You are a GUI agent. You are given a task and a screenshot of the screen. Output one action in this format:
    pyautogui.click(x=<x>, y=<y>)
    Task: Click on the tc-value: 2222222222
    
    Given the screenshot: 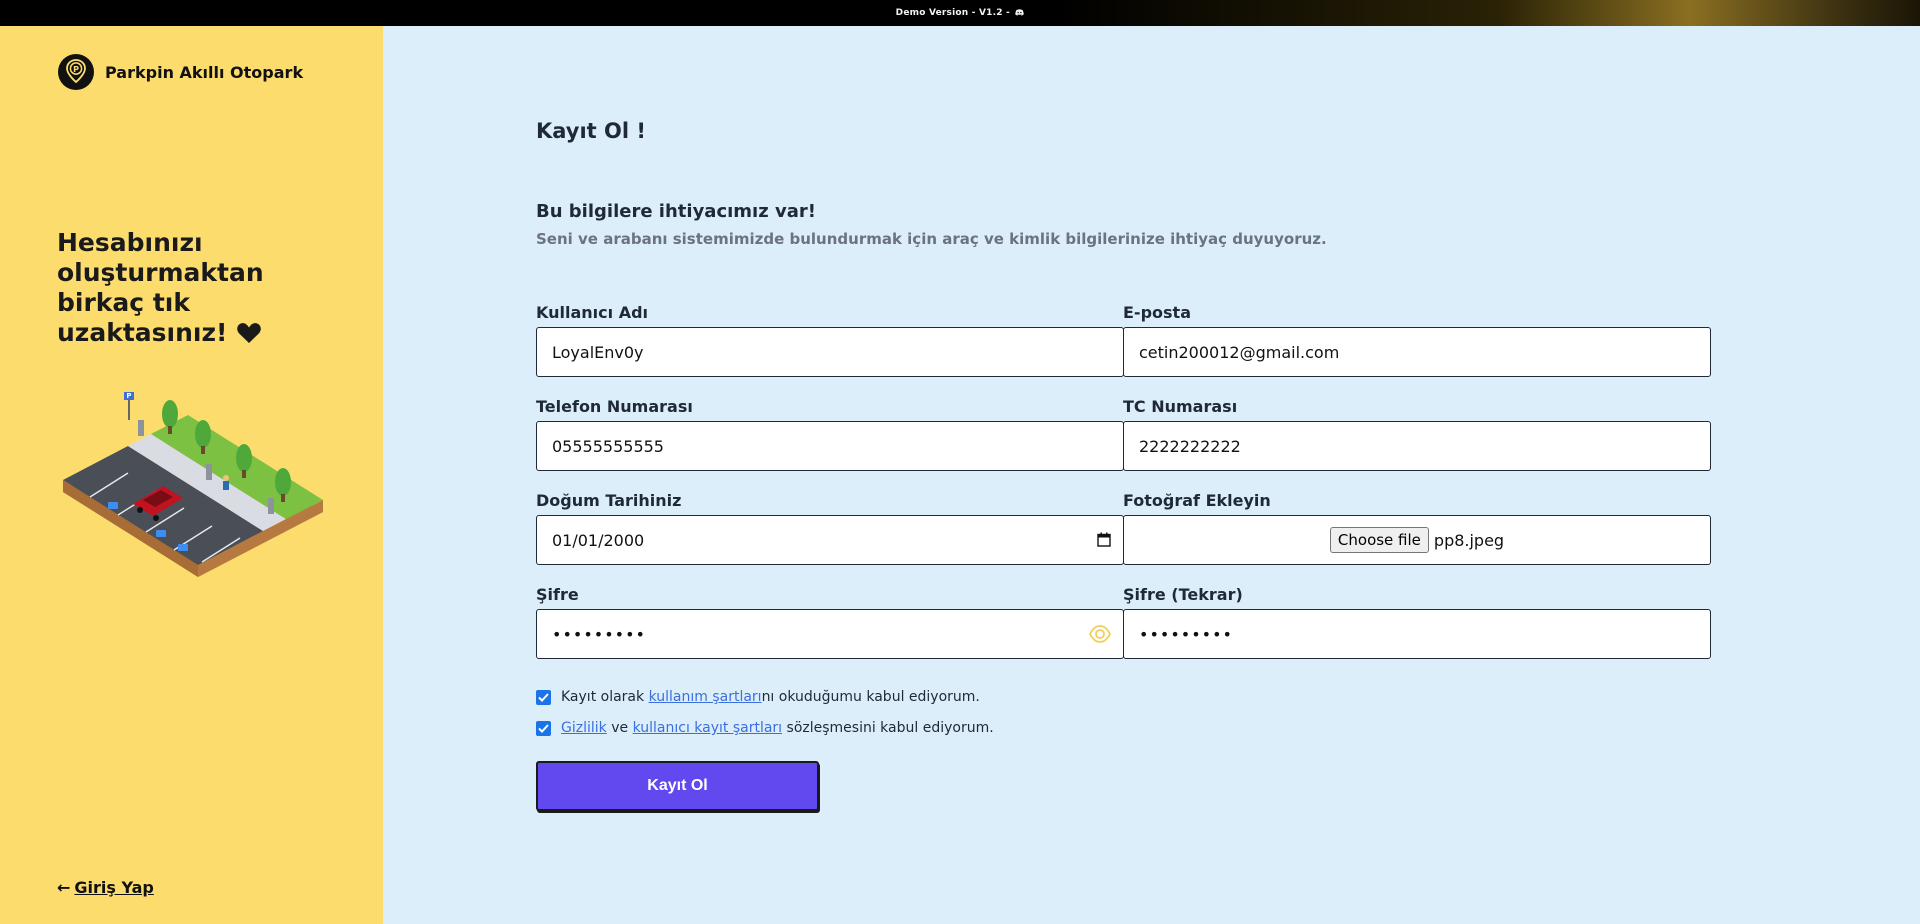 What is the action you would take?
    pyautogui.click(x=1190, y=446)
    